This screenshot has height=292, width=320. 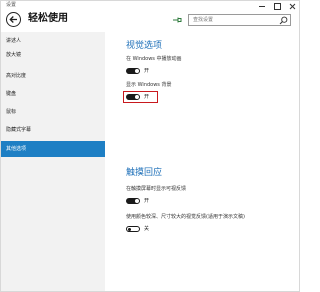 I want to click on sidebar-item-mouse: 鼠标, so click(x=53, y=112).